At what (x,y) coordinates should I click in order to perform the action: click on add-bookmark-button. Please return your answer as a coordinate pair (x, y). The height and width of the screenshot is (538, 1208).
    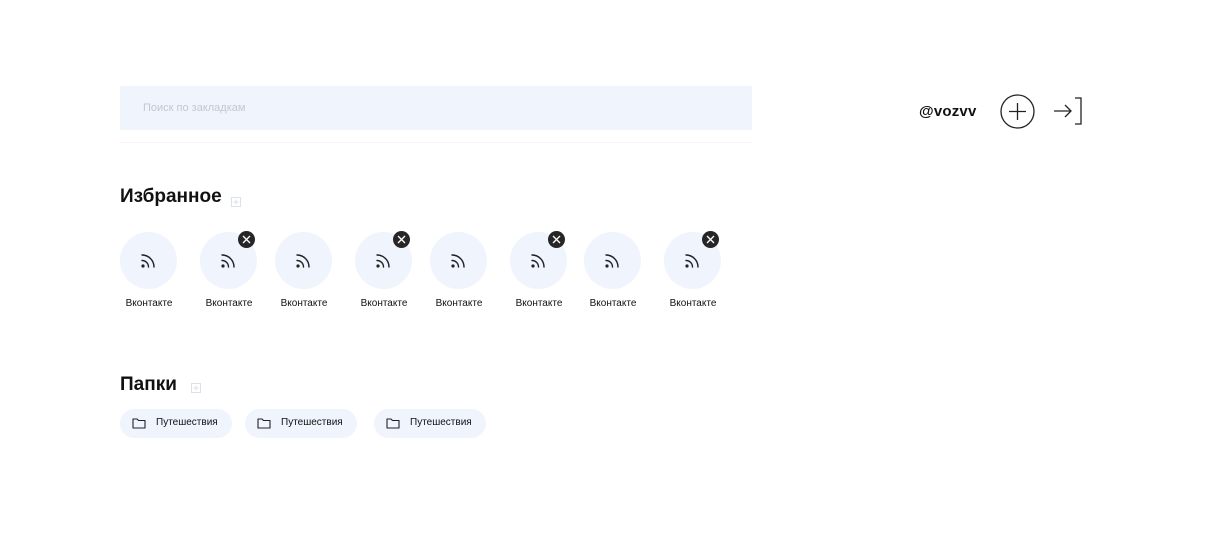
    Looking at the image, I should click on (1017, 111).